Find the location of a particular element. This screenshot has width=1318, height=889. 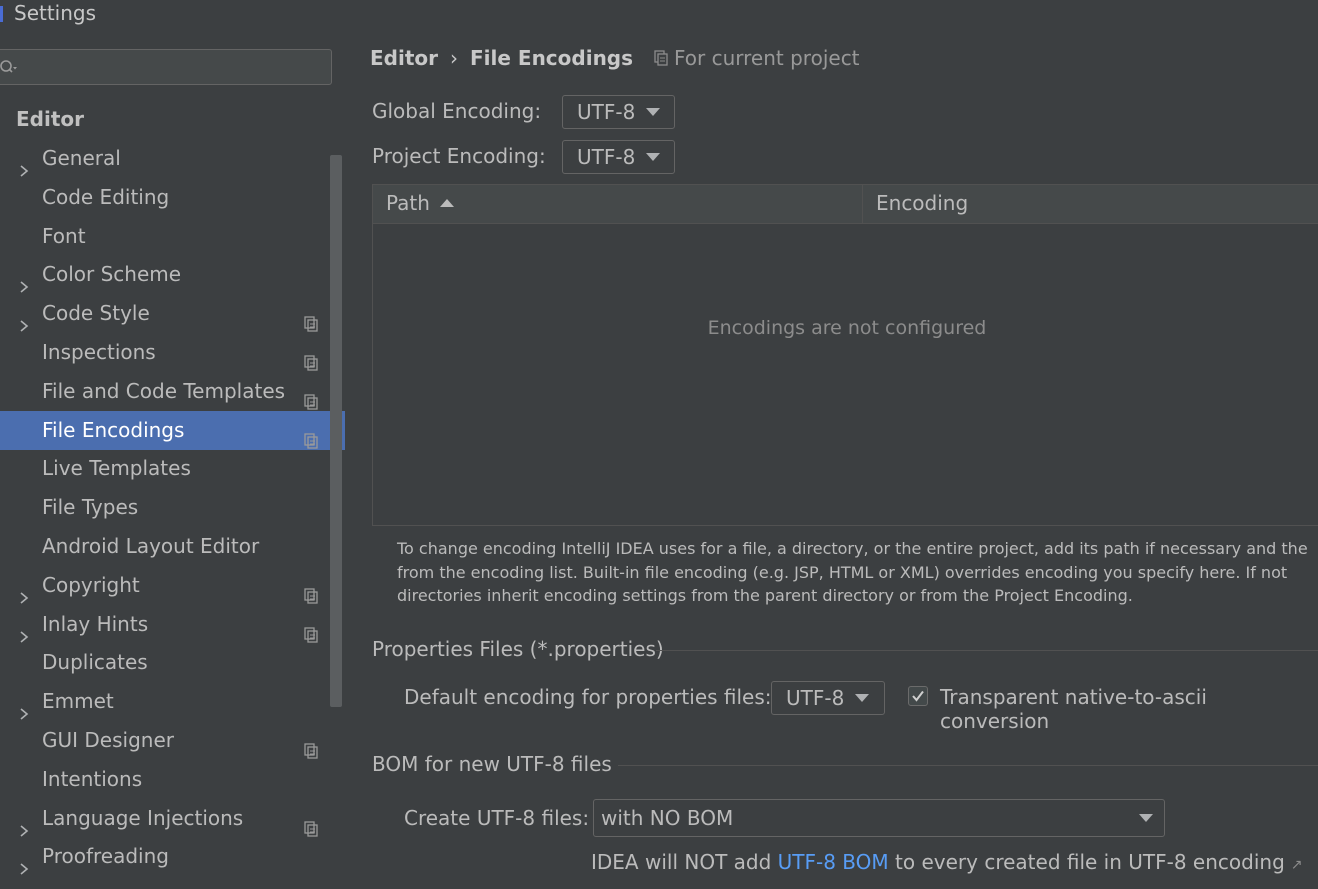

transparent-conversion-checkbox is located at coordinates (918, 696).